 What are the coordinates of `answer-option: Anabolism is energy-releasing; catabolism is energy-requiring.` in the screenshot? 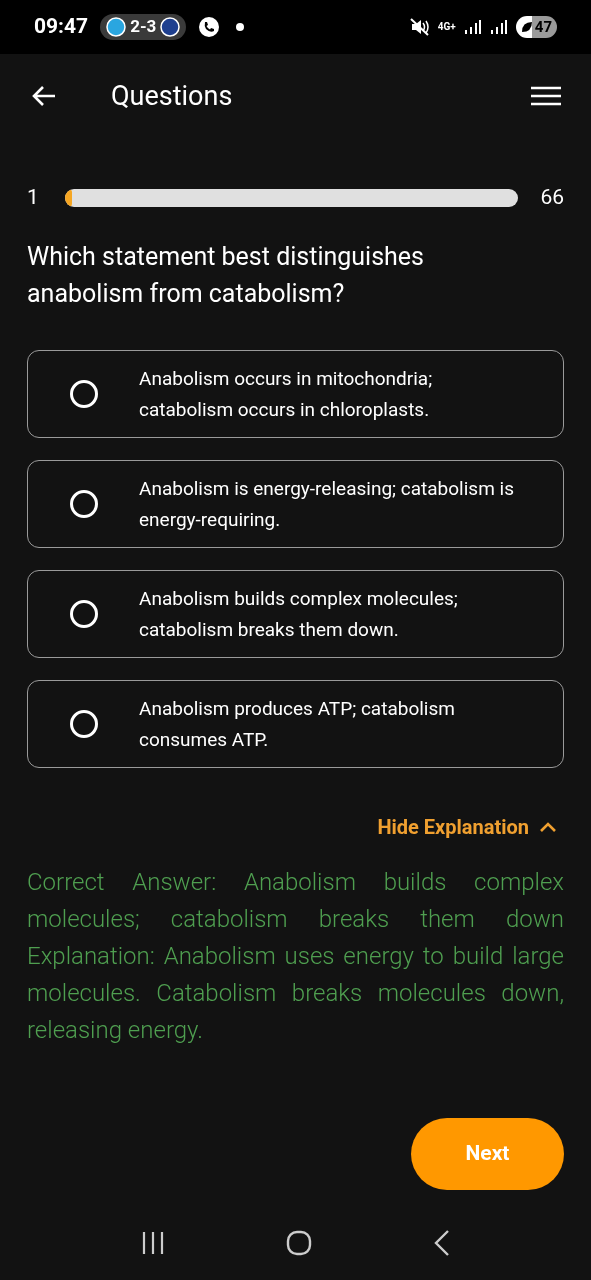 It's located at (295, 504).